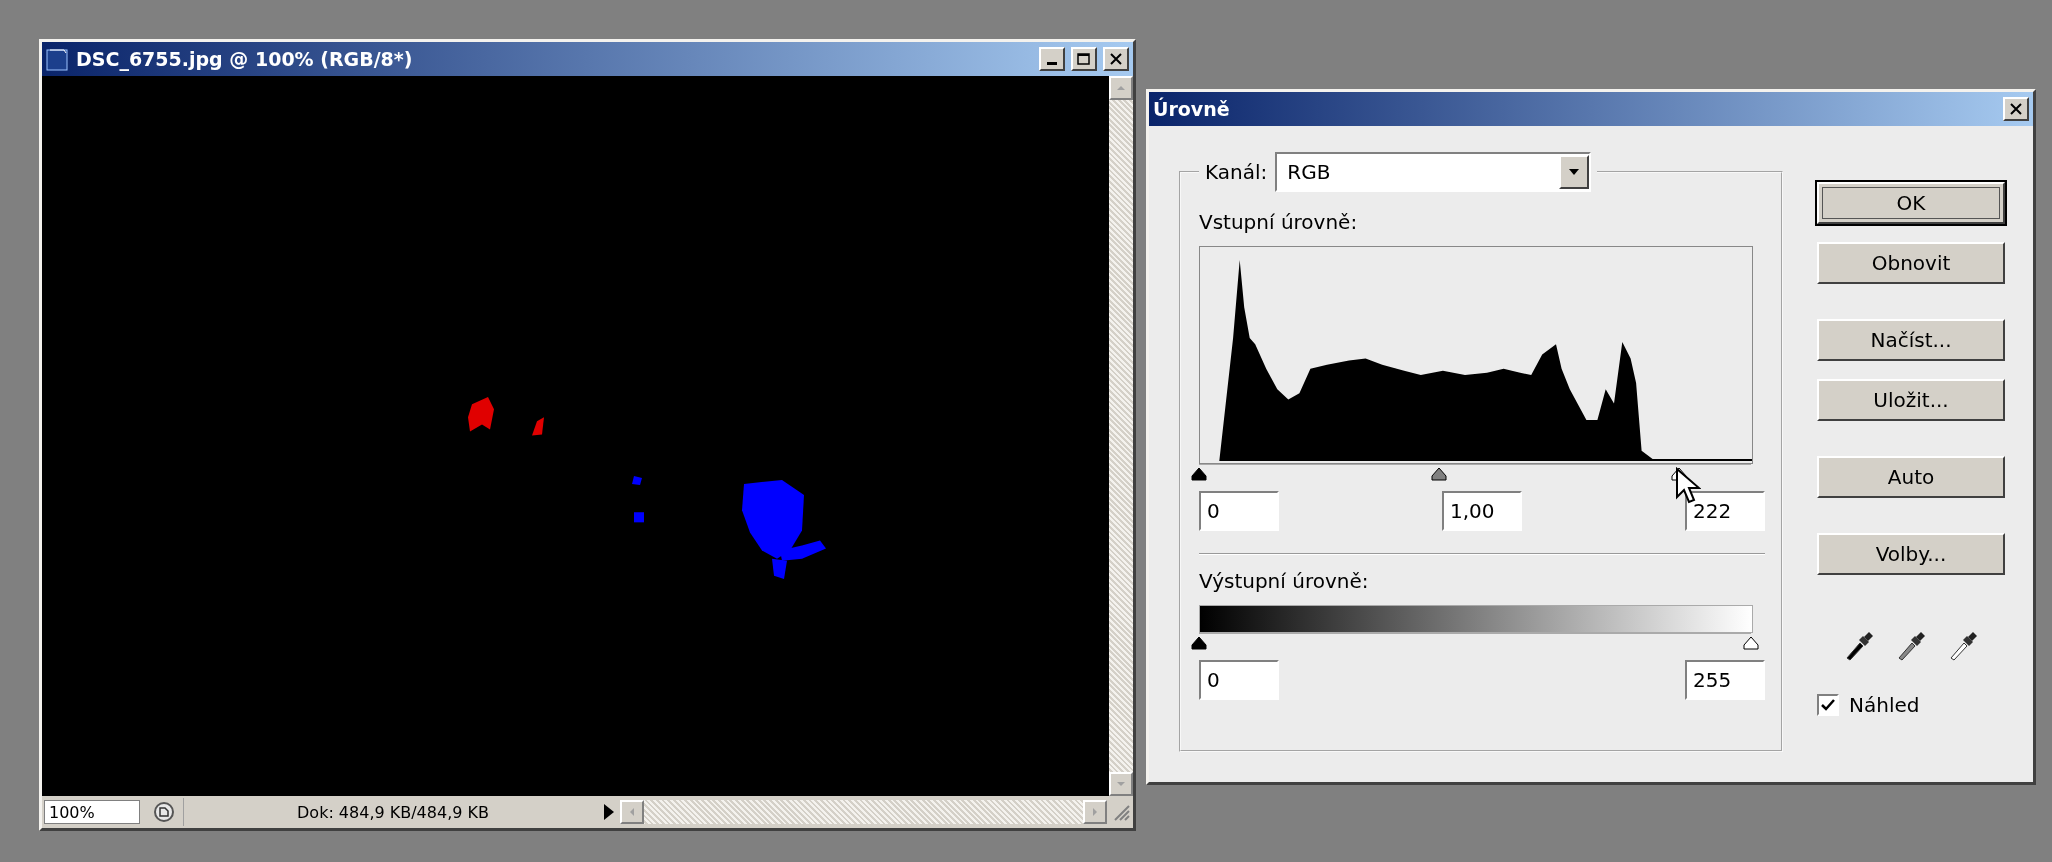 Image resolution: width=2052 pixels, height=862 pixels. What do you see at coordinates (1239, 680) in the screenshot?
I see `level-output-field: 0` at bounding box center [1239, 680].